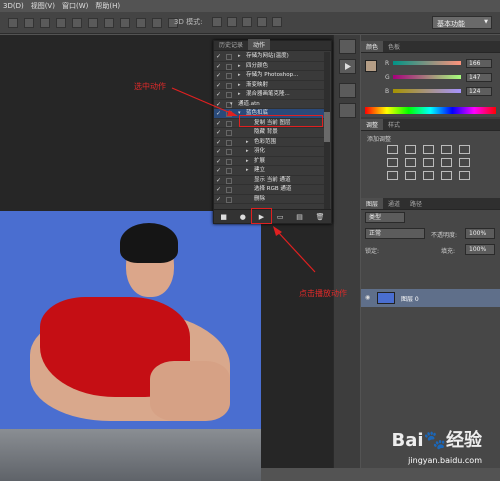 This screenshot has width=500, height=481. I want to click on annotation-arrows, so click(243, 180).